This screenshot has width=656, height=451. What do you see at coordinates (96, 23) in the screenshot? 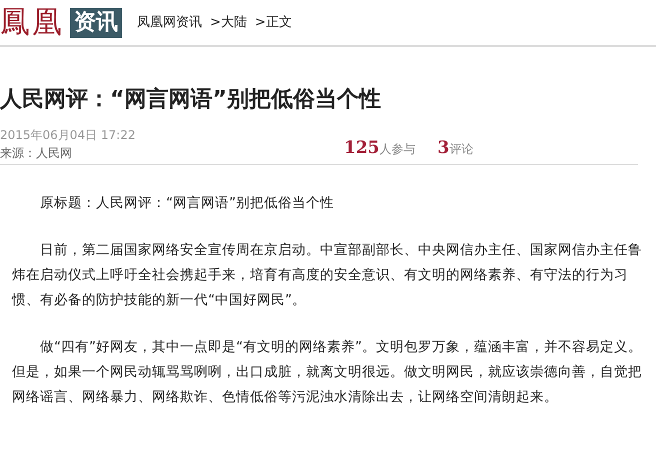
I see `channel-logo: 资讯` at bounding box center [96, 23].